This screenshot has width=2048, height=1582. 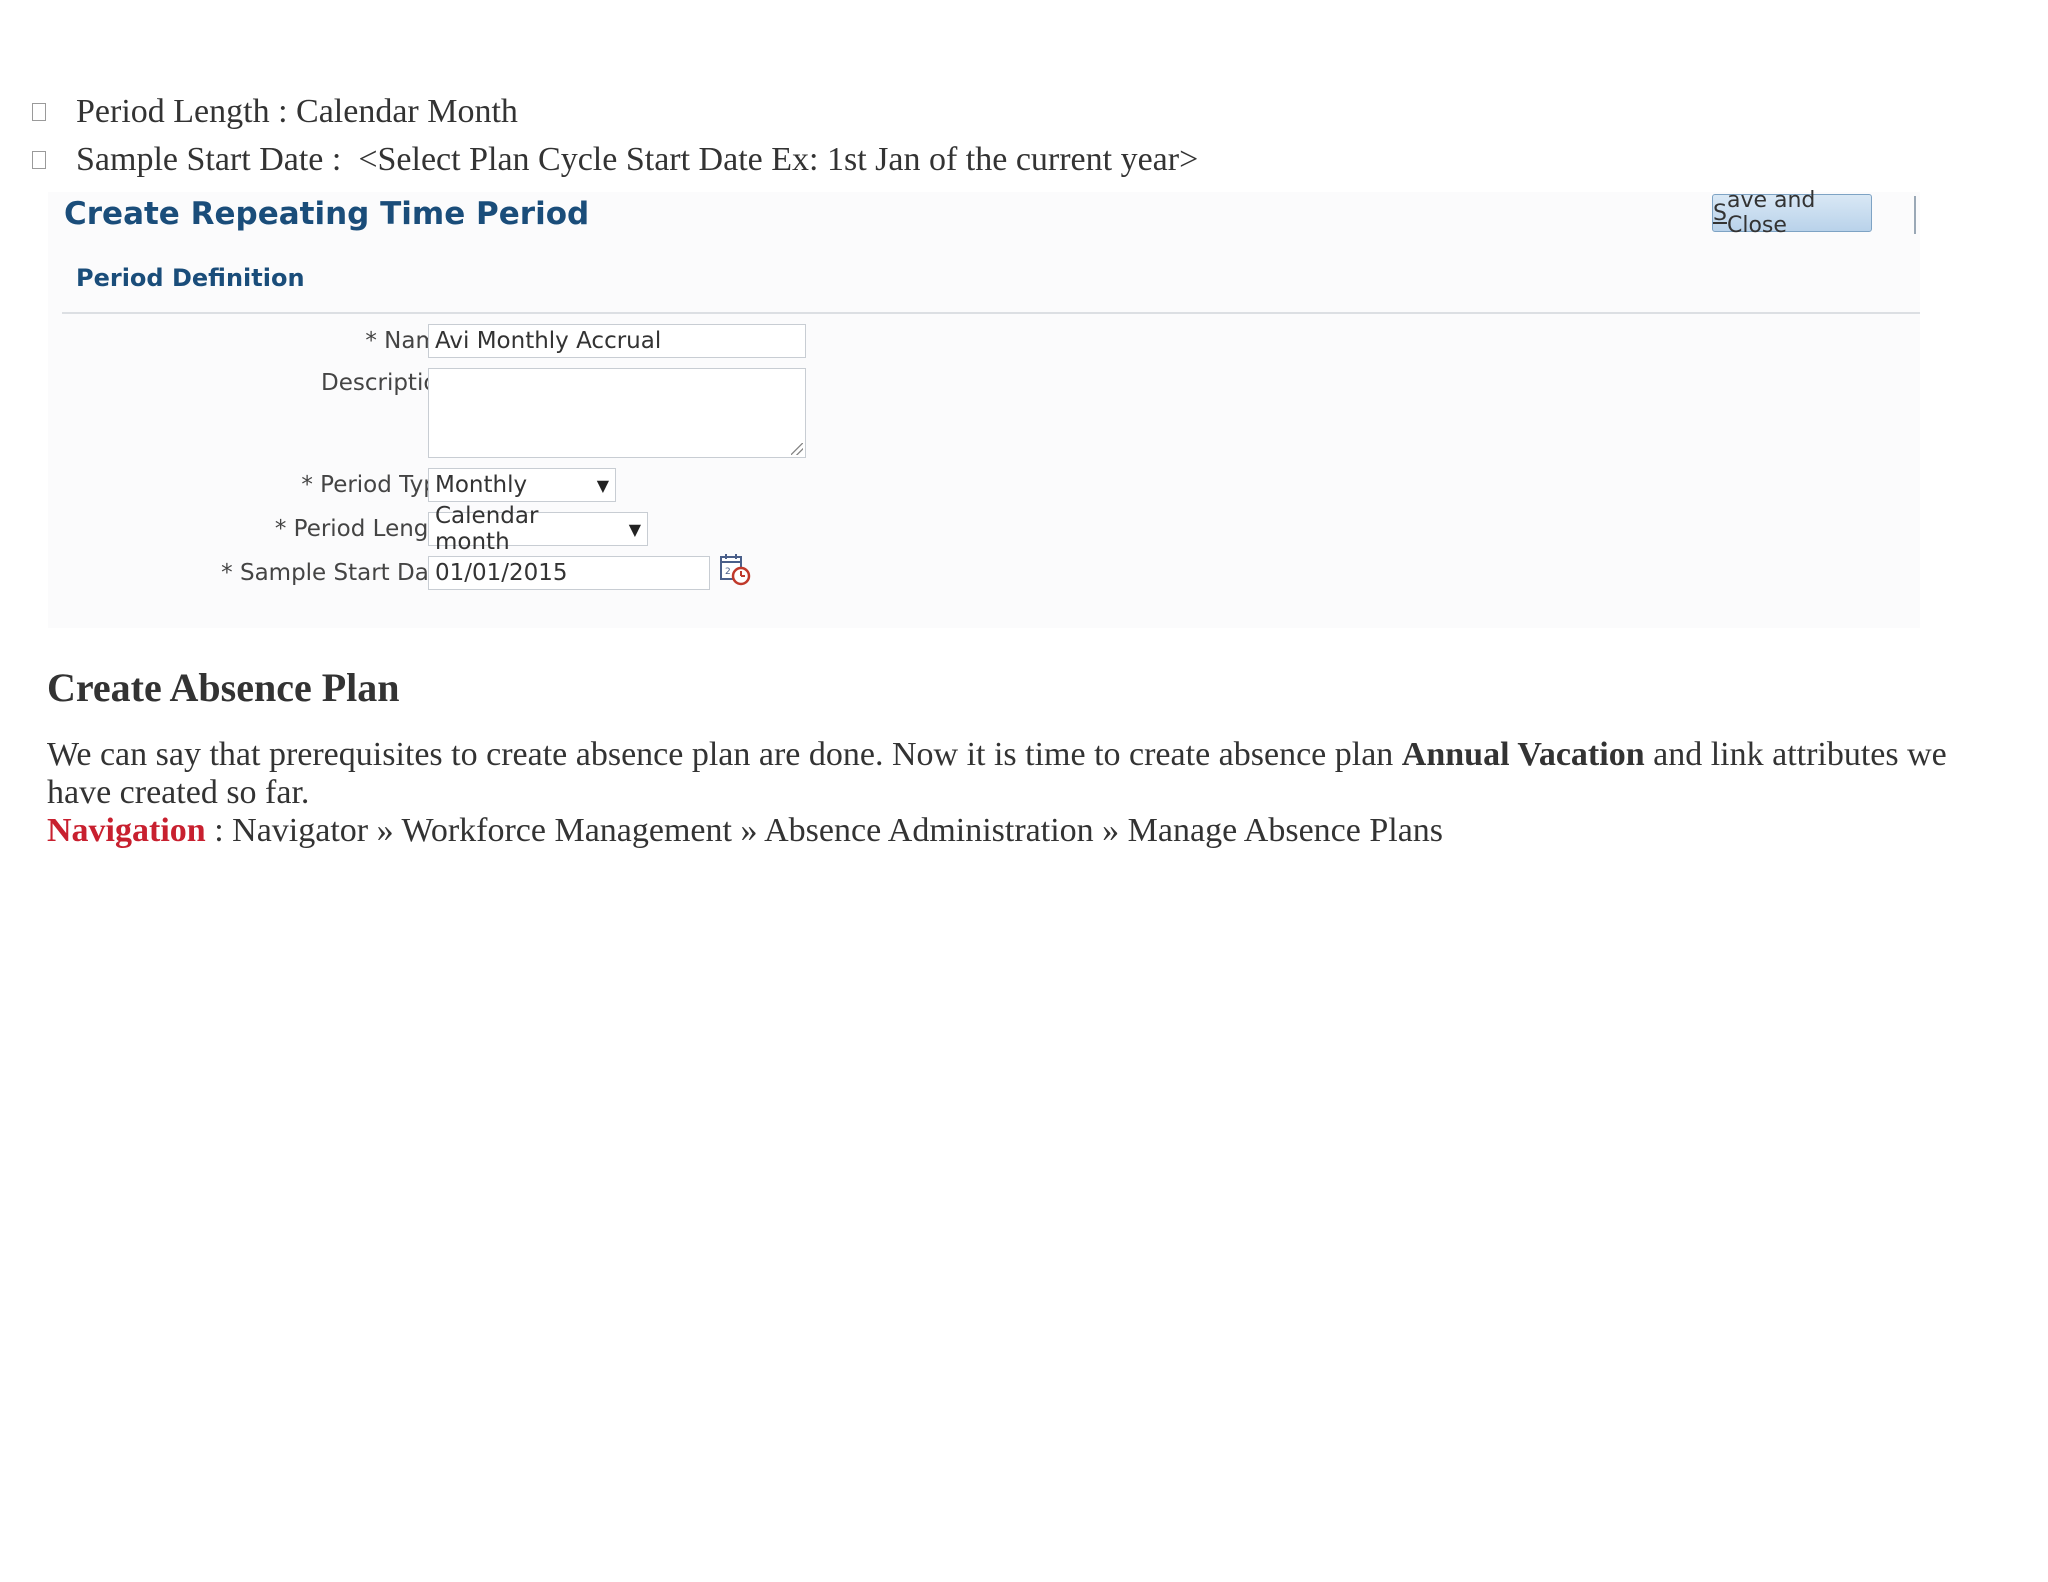 I want to click on section-title: Period Definition, so click(x=190, y=278).